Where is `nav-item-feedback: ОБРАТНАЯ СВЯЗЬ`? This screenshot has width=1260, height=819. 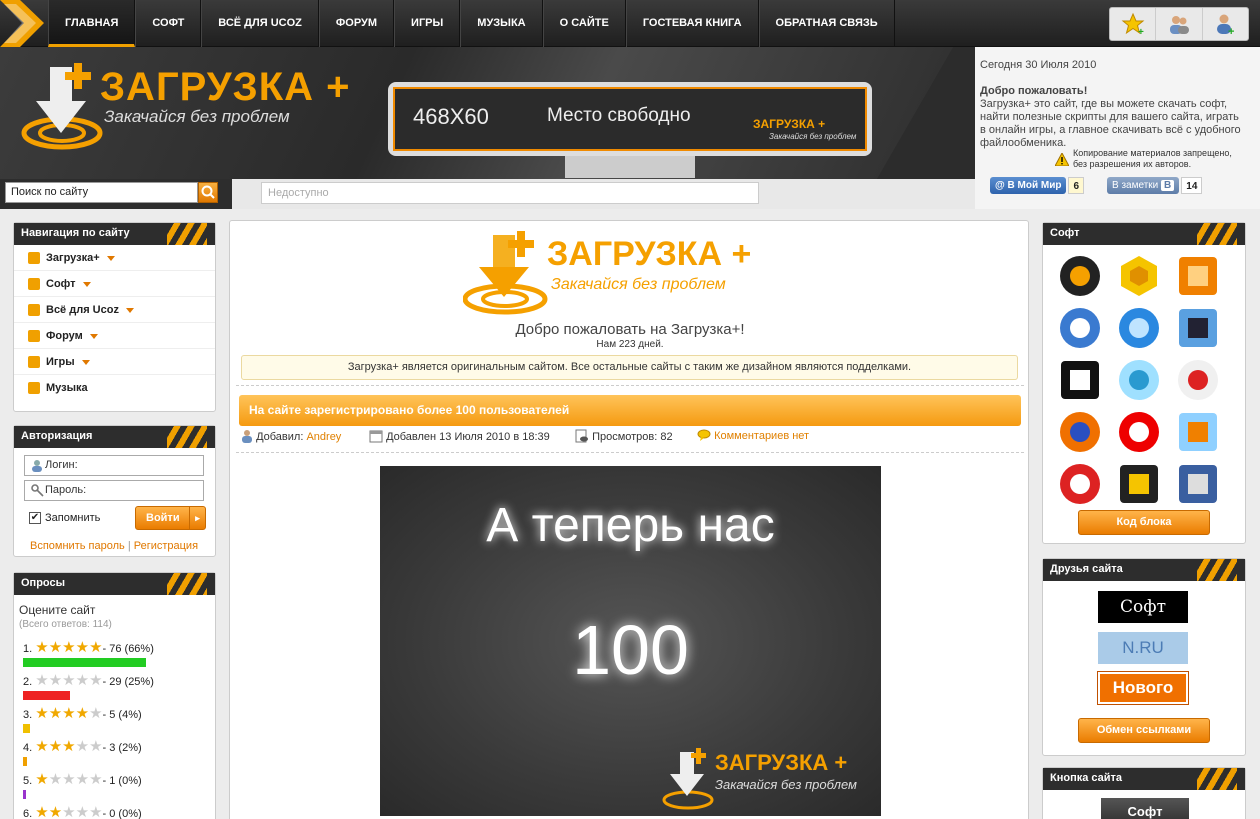
nav-item-feedback: ОБРАТНАЯ СВЯЗЬ is located at coordinates (826, 23).